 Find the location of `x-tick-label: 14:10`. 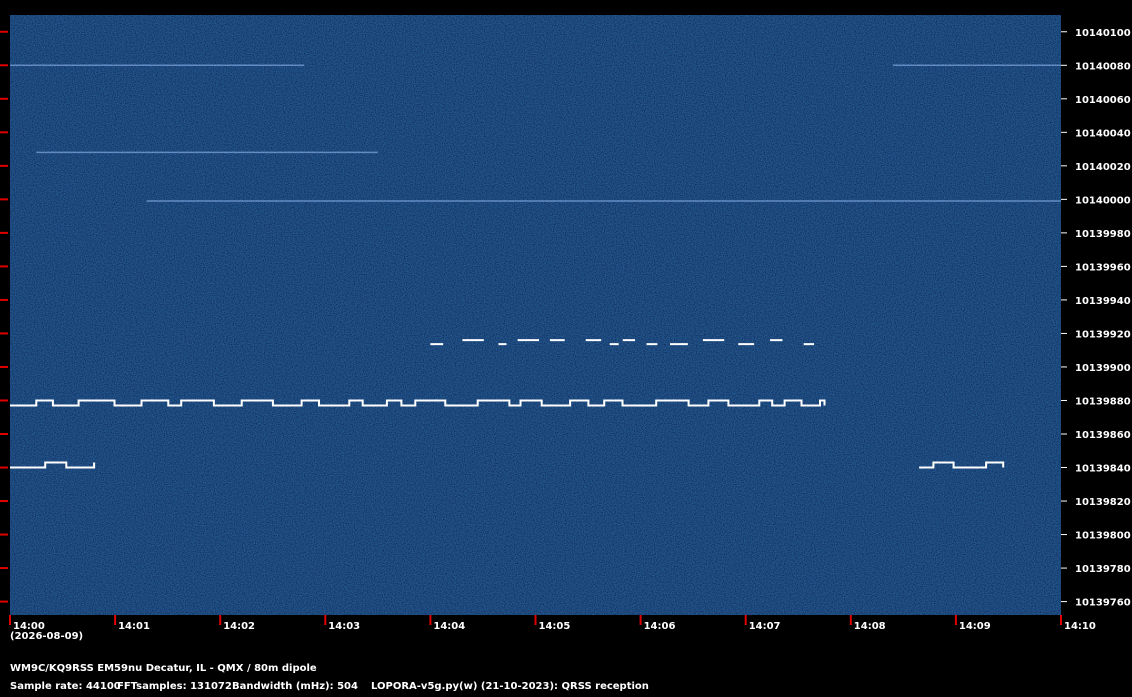

x-tick-label: 14:10 is located at coordinates (1080, 626).